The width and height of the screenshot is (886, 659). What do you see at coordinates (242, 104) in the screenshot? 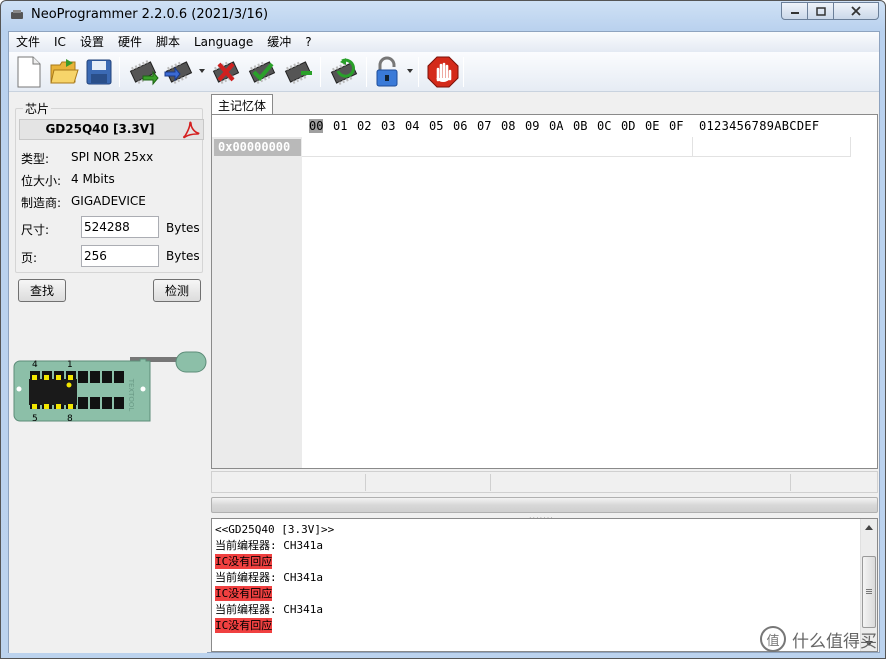
I see `tab-main-memory: 主记忆体` at bounding box center [242, 104].